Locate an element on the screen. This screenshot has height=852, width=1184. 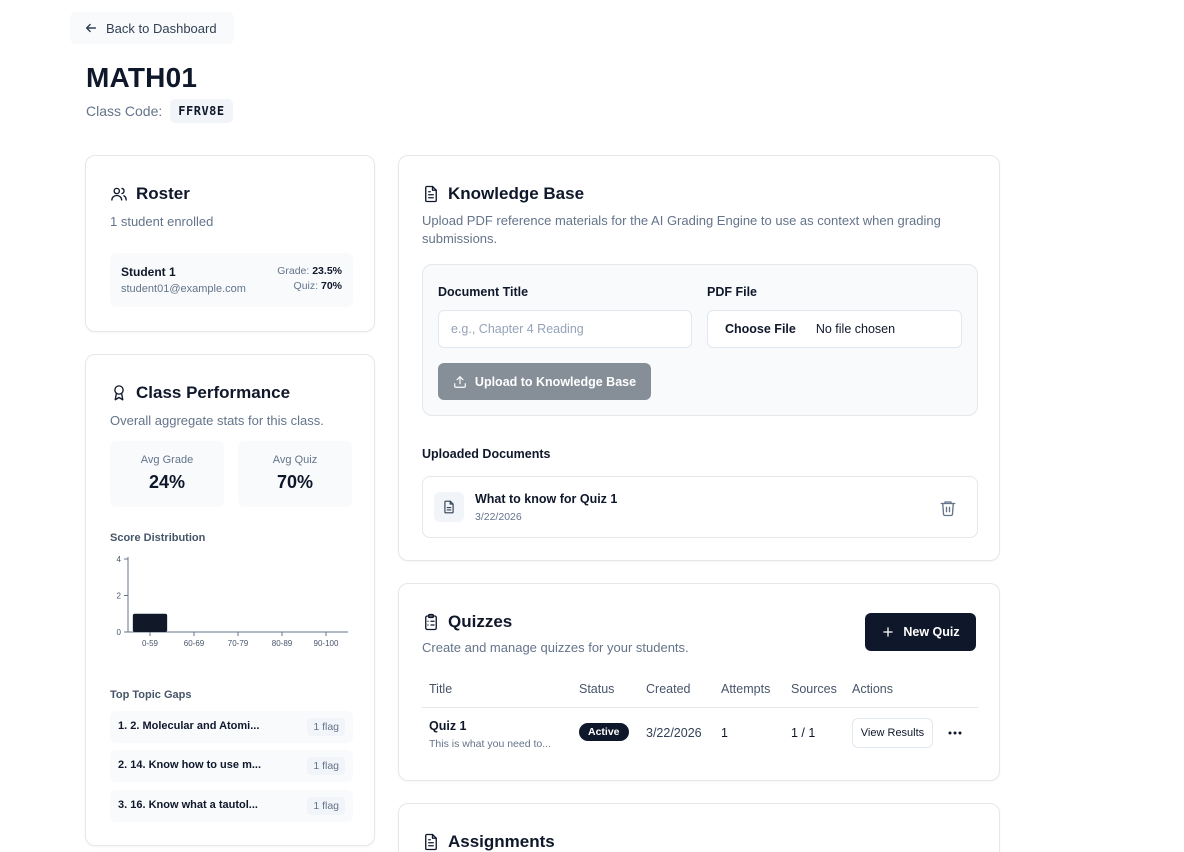
document-name: What to know for Quiz 1 is located at coordinates (546, 499).